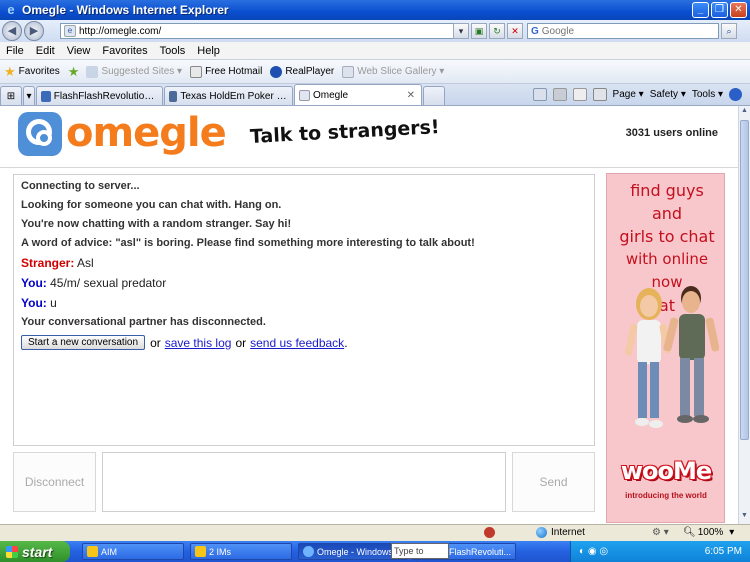  I want to click on window-controls: _ ❐ ✕, so click(719, 10).